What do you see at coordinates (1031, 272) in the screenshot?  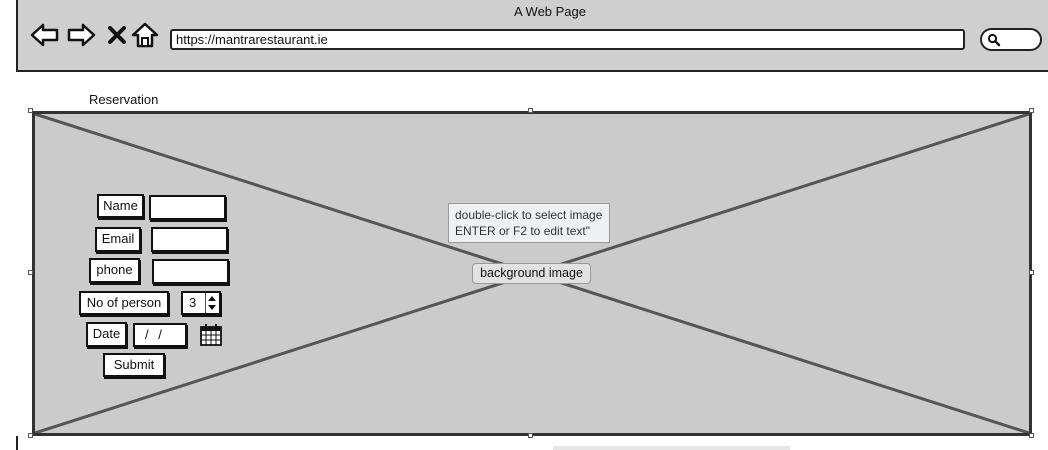 I see `resize-handle-right` at bounding box center [1031, 272].